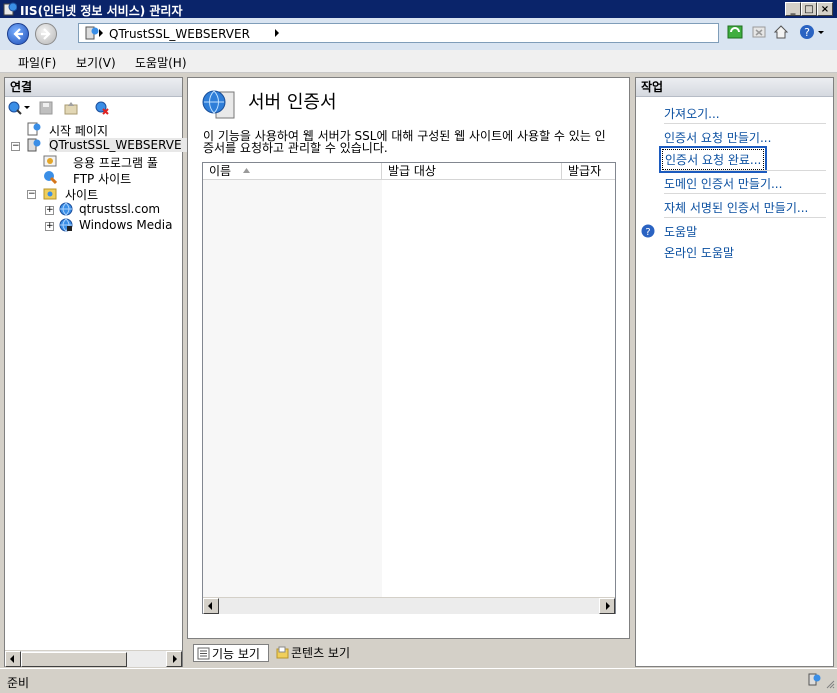 Image resolution: width=837 pixels, height=693 pixels. Describe the element at coordinates (793, 9) in the screenshot. I see `minimize-button: _` at that location.